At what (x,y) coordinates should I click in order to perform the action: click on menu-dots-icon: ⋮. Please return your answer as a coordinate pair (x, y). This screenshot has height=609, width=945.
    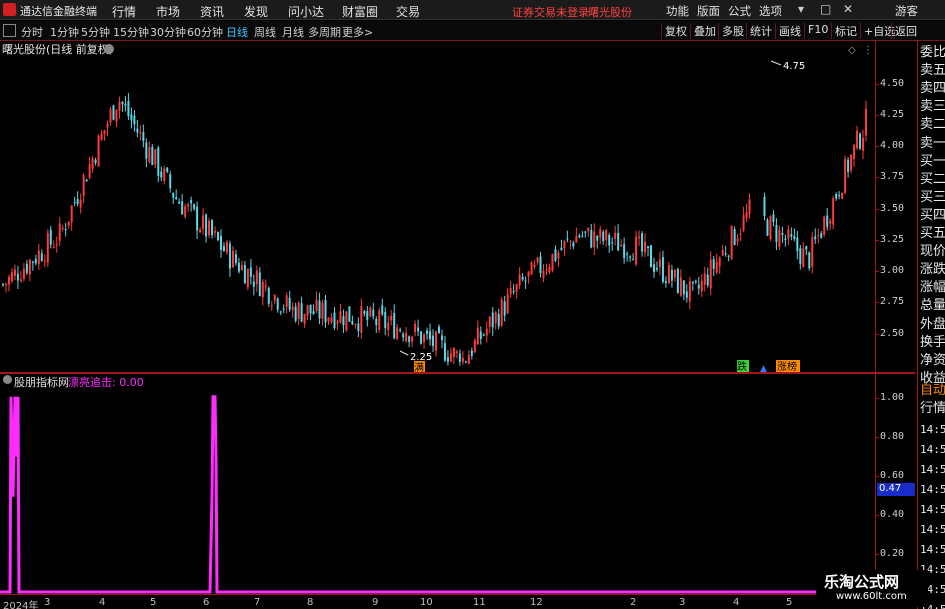
    Looking at the image, I should click on (868, 50).